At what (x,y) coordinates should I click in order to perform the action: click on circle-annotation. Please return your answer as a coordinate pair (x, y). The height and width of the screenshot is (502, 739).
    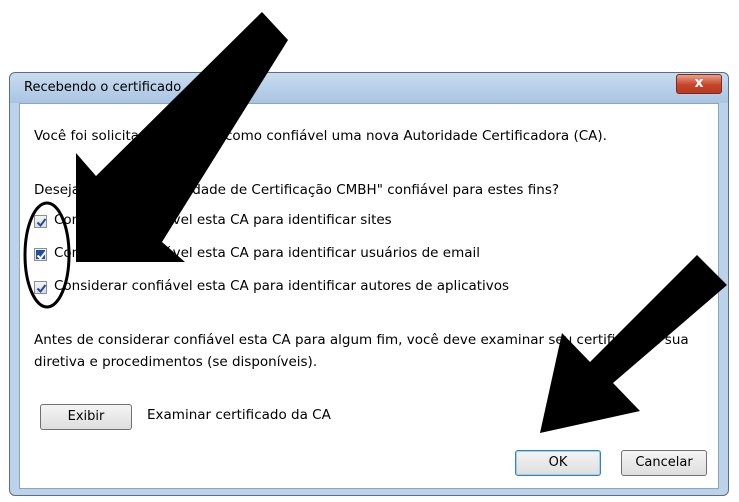
    Looking at the image, I should click on (47, 255).